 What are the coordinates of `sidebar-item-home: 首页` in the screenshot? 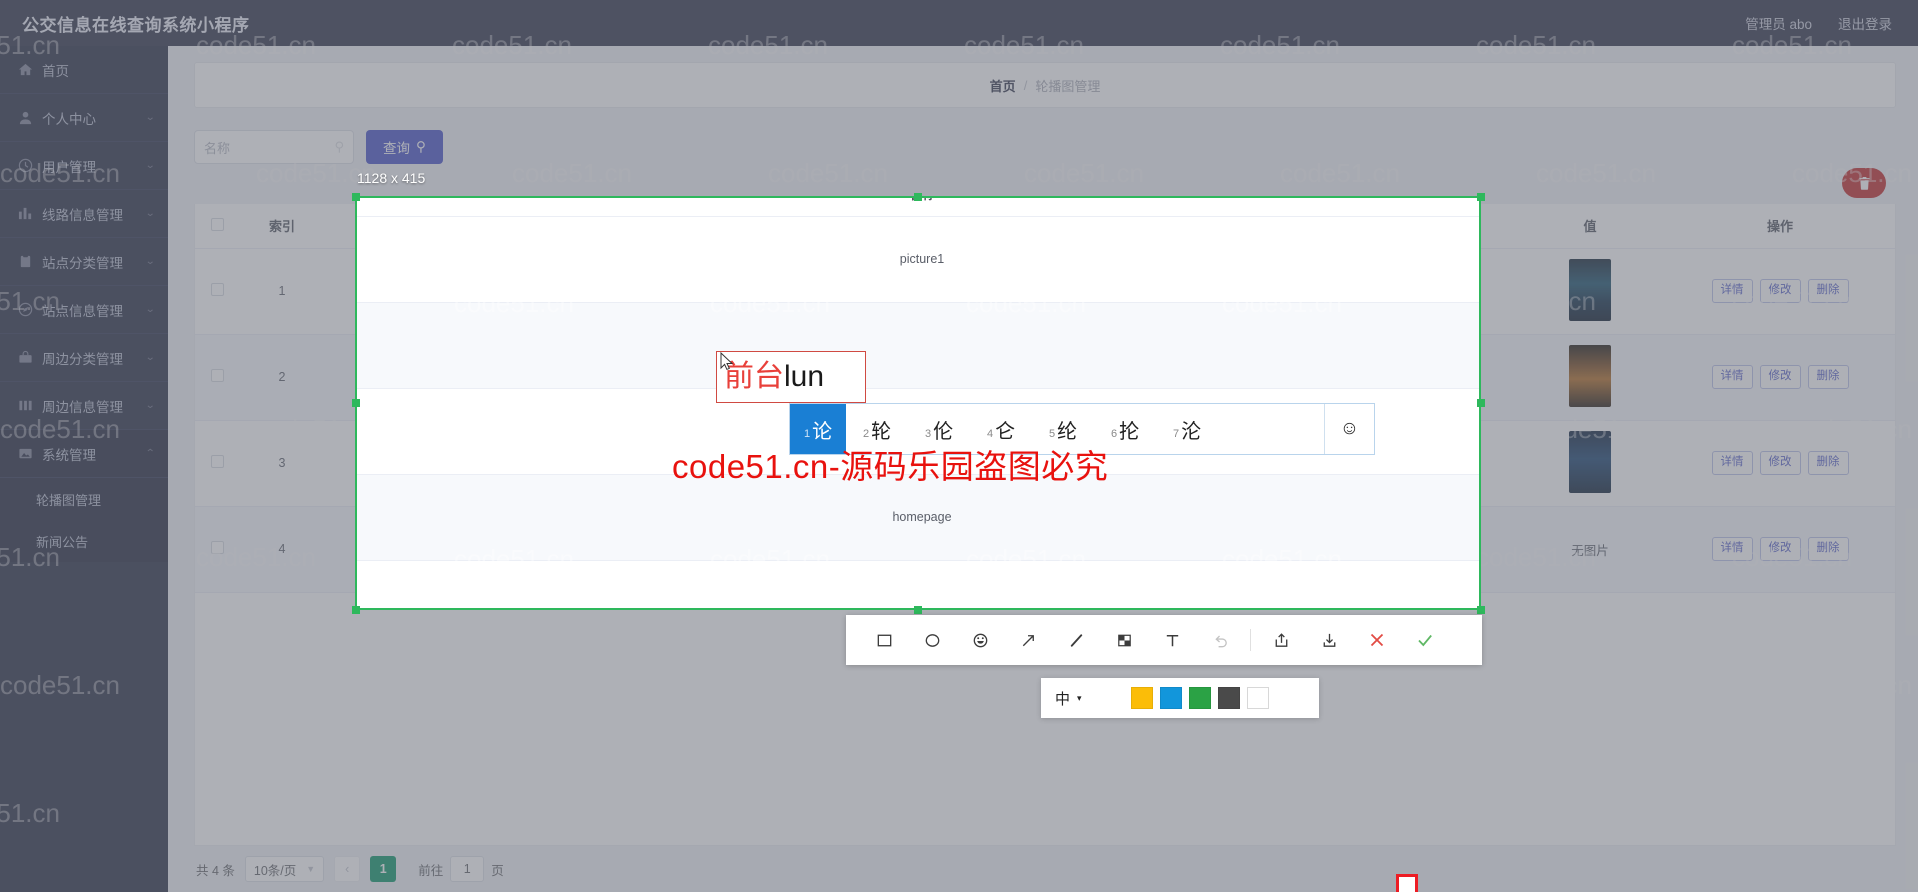 It's located at (84, 70).